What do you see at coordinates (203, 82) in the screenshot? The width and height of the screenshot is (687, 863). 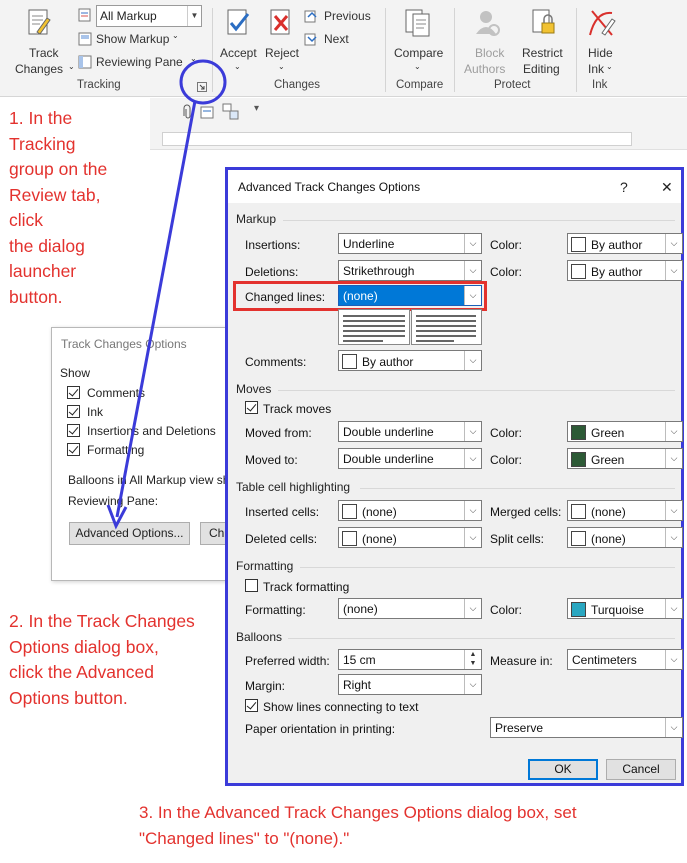 I see `launcher-highlight-circle` at bounding box center [203, 82].